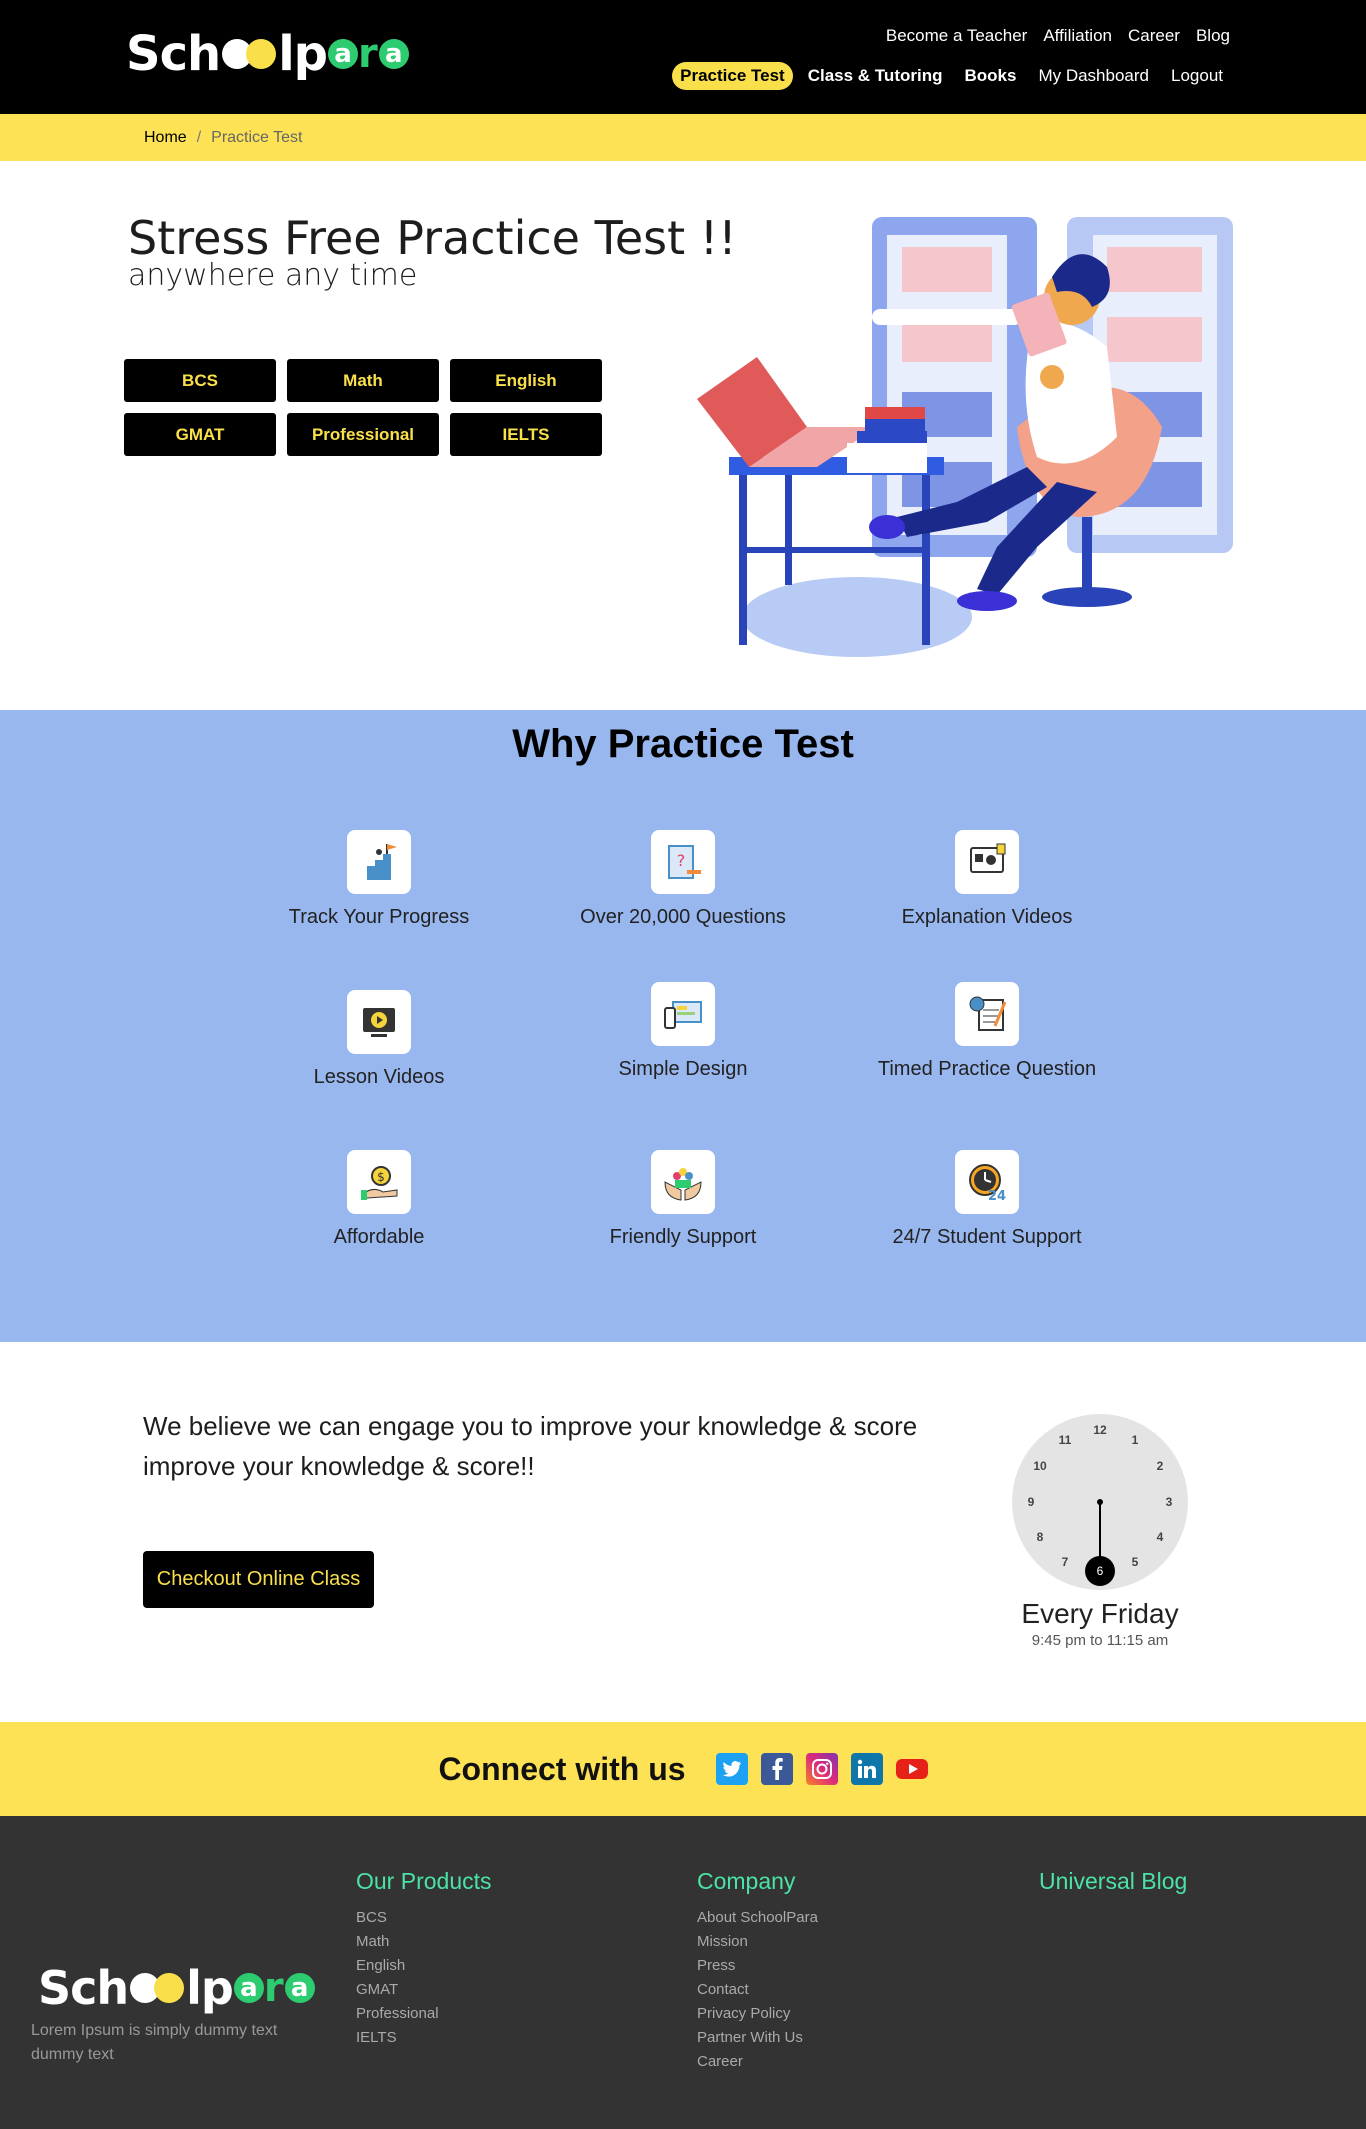 Image resolution: width=1366 pixels, height=2129 pixels. I want to click on question-doc-icon: ?, so click(683, 862).